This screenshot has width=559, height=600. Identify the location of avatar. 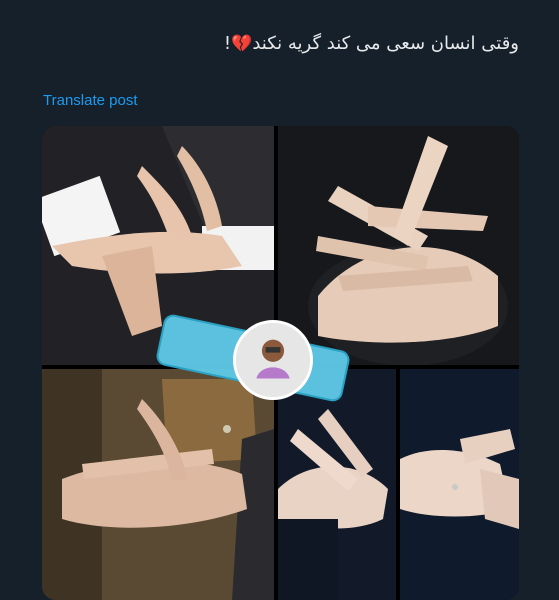
(273, 360).